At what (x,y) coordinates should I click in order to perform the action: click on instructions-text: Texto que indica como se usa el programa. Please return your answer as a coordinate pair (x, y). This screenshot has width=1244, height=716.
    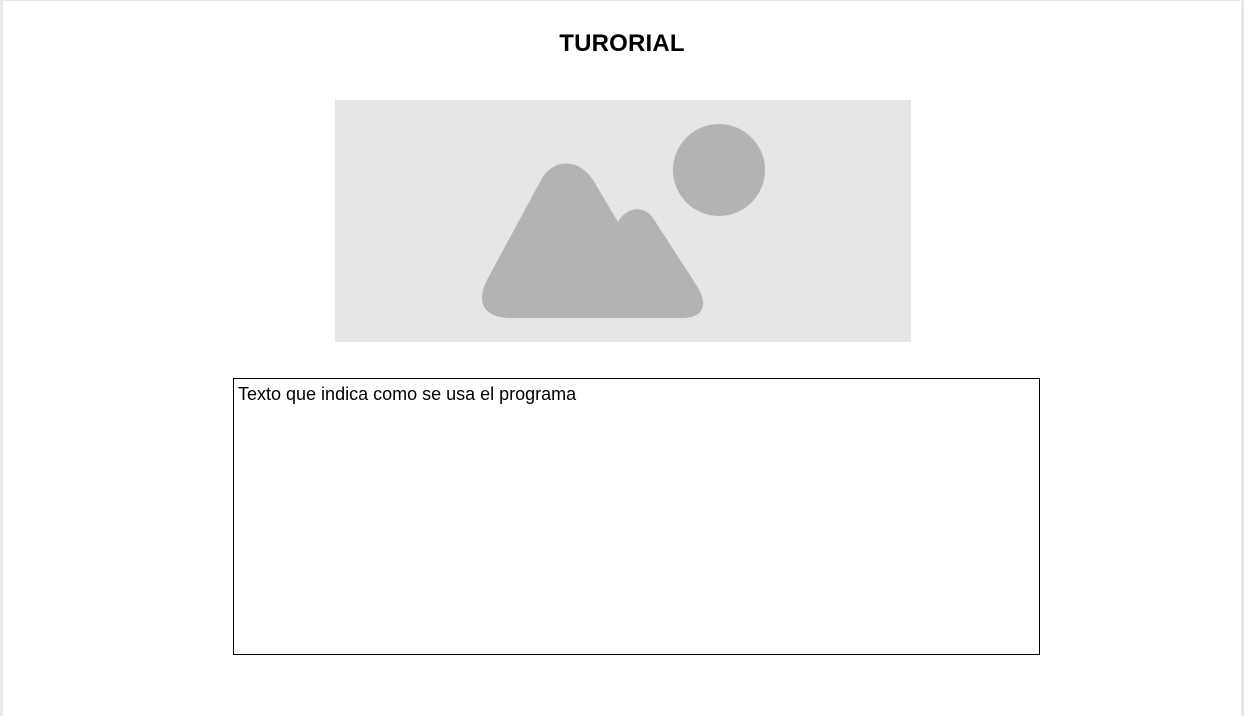
    Looking at the image, I should click on (407, 394).